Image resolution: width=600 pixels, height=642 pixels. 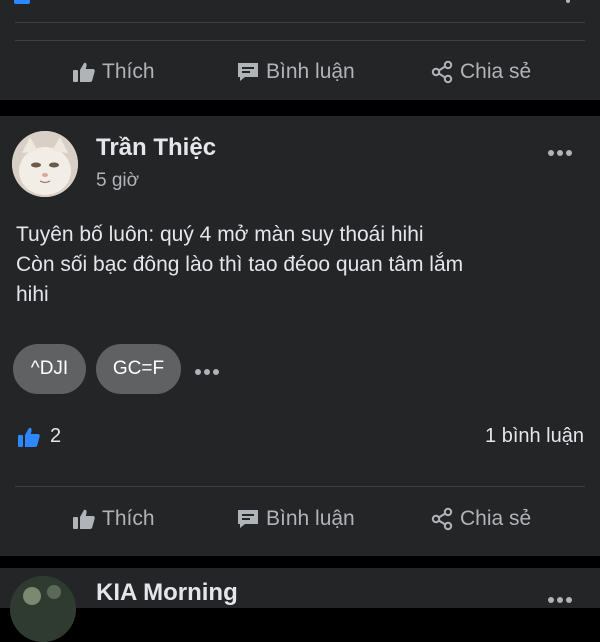 I want to click on post-author: Trần Thiệc, so click(x=156, y=148).